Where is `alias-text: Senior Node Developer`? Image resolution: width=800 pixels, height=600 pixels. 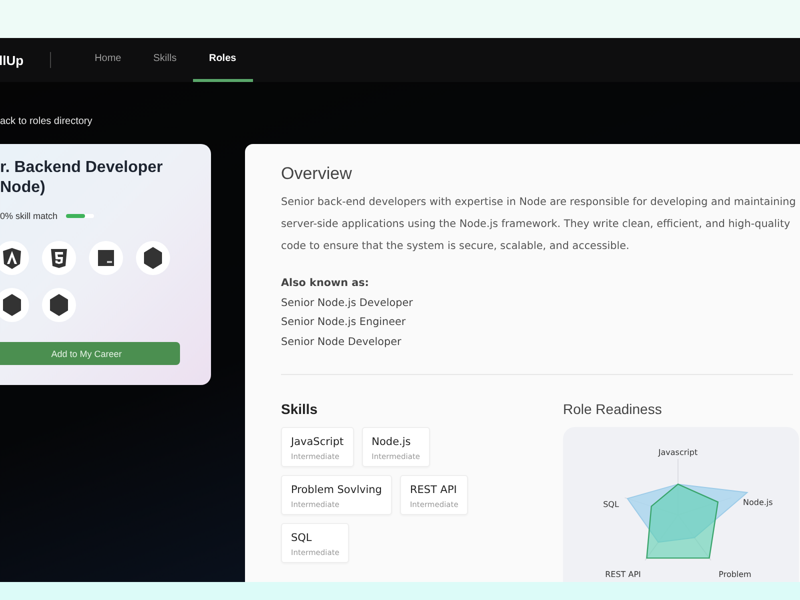
alias-text: Senior Node Developer is located at coordinates (341, 342).